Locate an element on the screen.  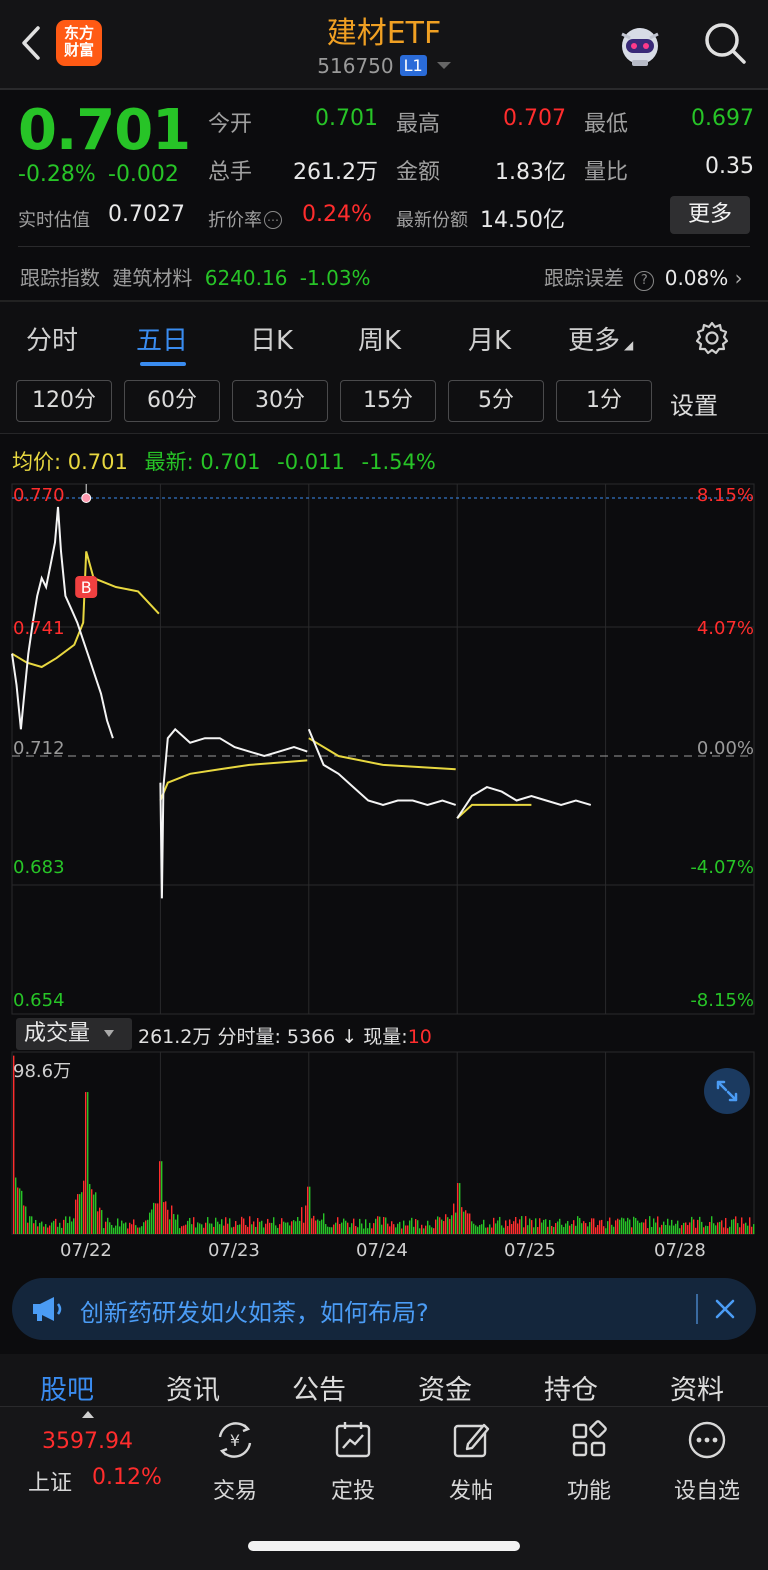
period-settings-button: 设置 is located at coordinates (694, 403).